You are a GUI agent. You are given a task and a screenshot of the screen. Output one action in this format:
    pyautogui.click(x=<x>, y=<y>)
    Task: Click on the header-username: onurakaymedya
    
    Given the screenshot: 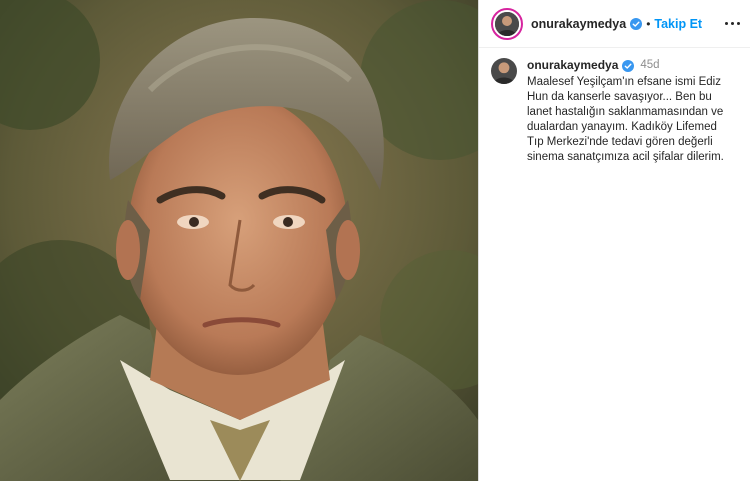 What is the action you would take?
    pyautogui.click(x=578, y=24)
    